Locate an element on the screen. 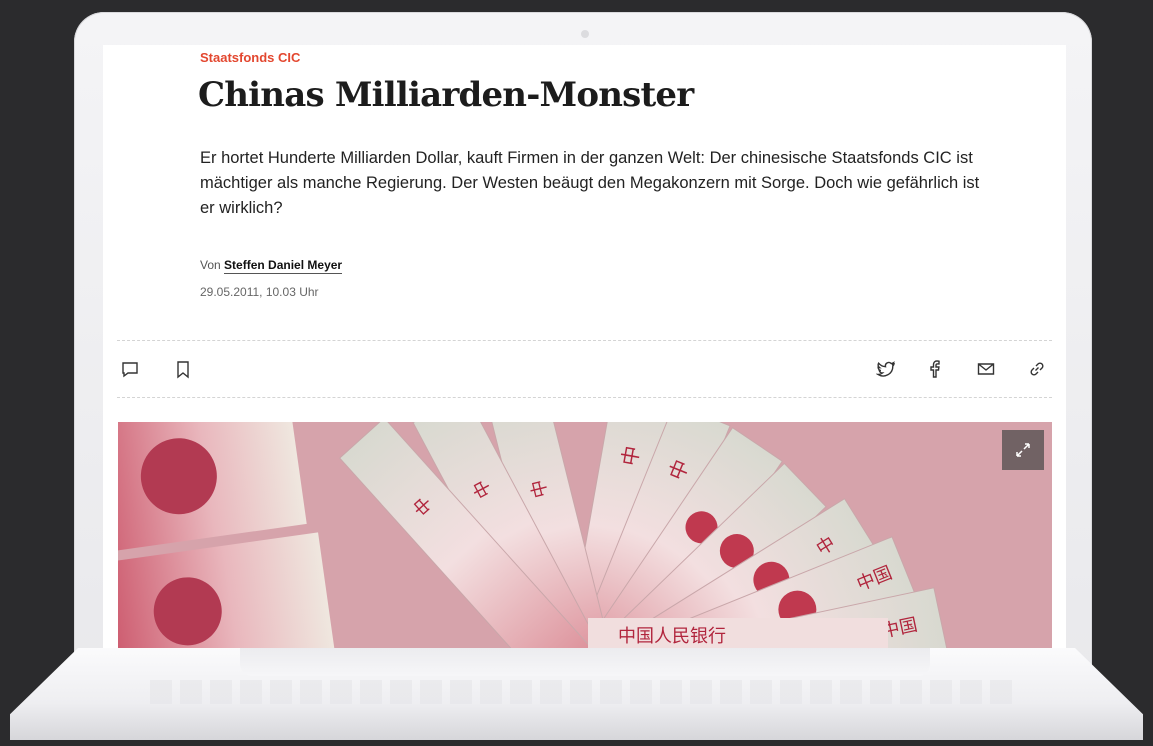 The height and width of the screenshot is (746, 1153). link-icon is located at coordinates (1037, 369).